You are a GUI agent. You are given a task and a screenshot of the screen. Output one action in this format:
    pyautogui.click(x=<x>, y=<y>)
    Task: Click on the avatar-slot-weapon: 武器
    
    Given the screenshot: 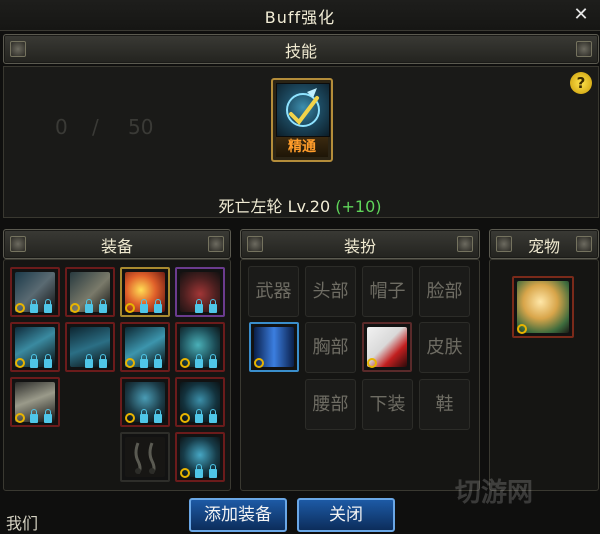 What is the action you would take?
    pyautogui.click(x=273, y=291)
    